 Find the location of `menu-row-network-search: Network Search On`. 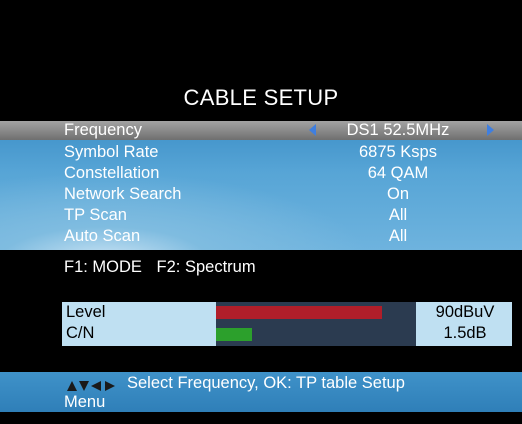

menu-row-network-search: Network Search On is located at coordinates (261, 194).